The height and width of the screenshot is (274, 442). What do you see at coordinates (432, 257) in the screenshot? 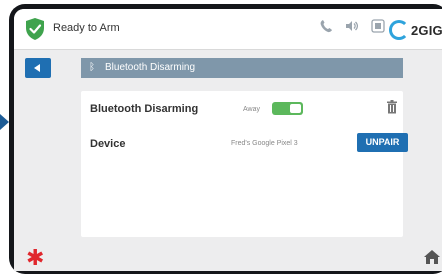
I see `home-icon` at bounding box center [432, 257].